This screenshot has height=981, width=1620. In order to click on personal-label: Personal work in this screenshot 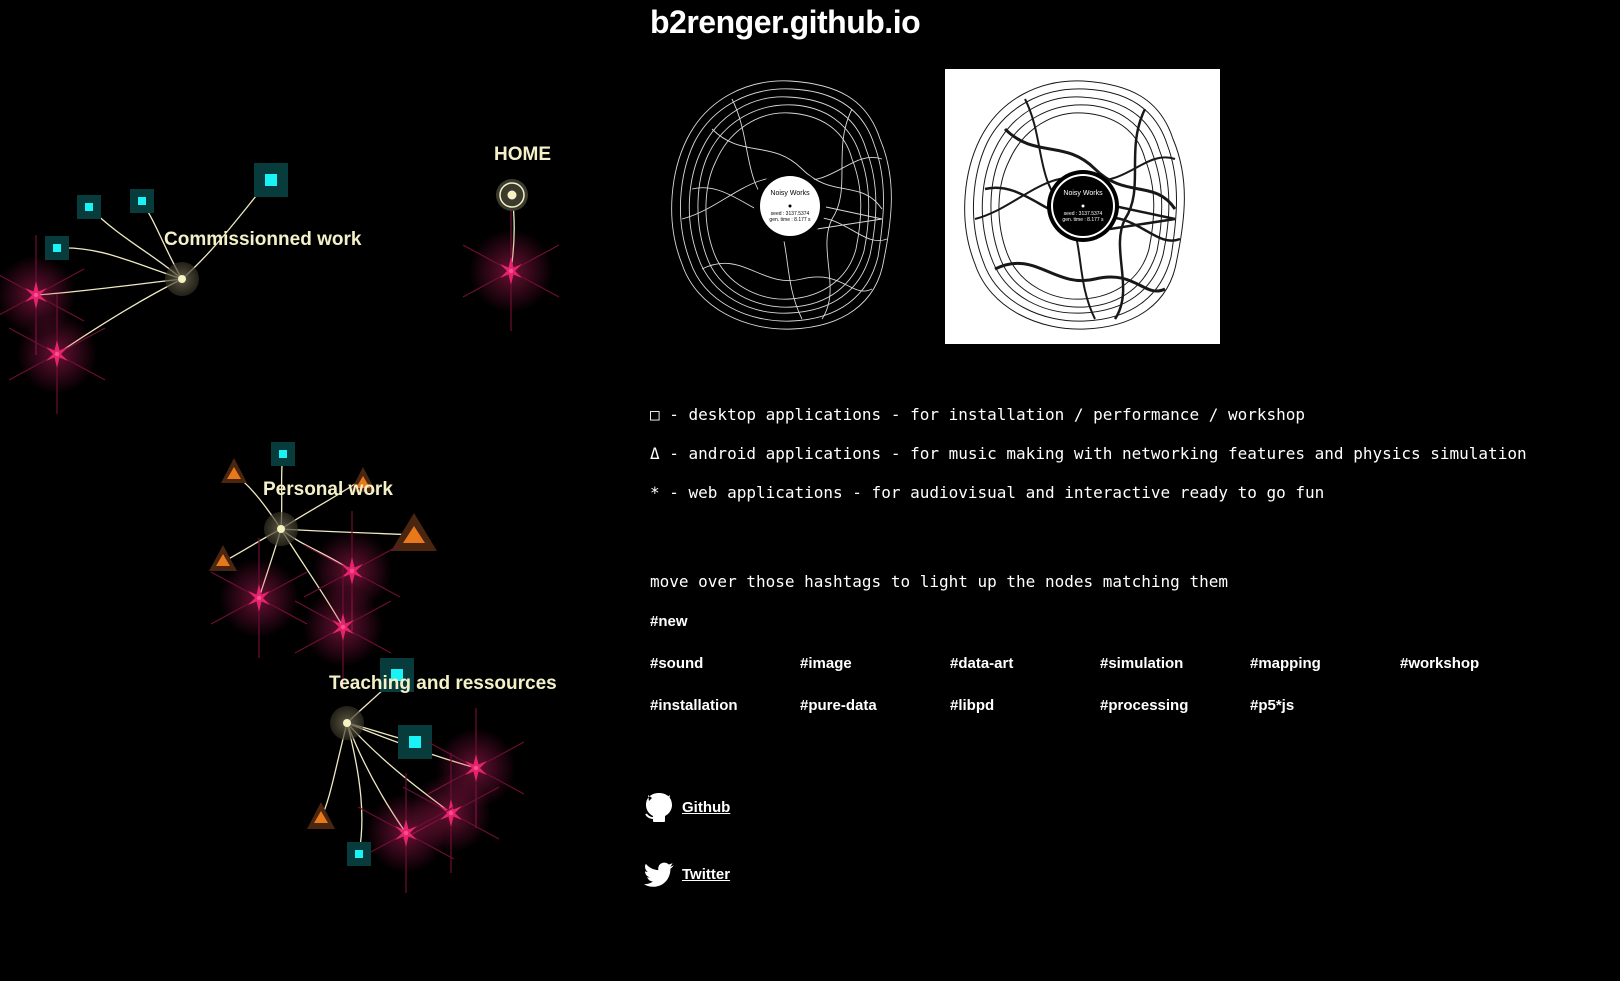, I will do `click(328, 489)`.